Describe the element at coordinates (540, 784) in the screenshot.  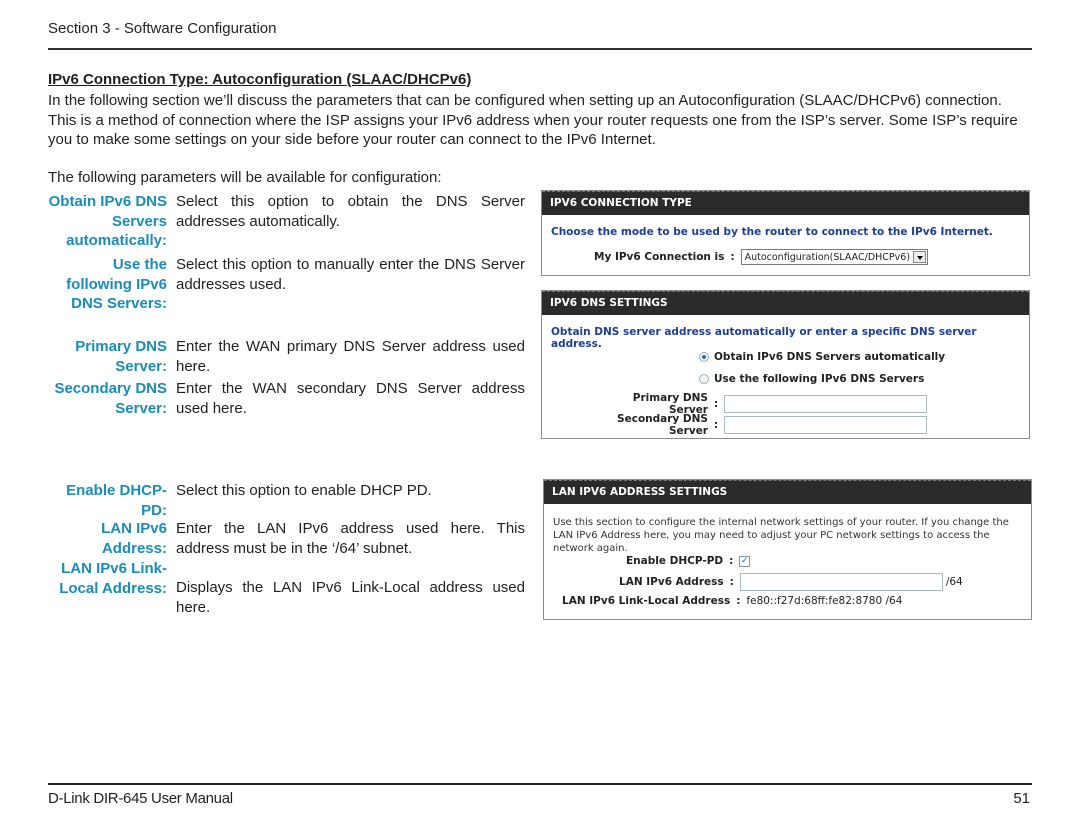
I see `footer-divider` at that location.